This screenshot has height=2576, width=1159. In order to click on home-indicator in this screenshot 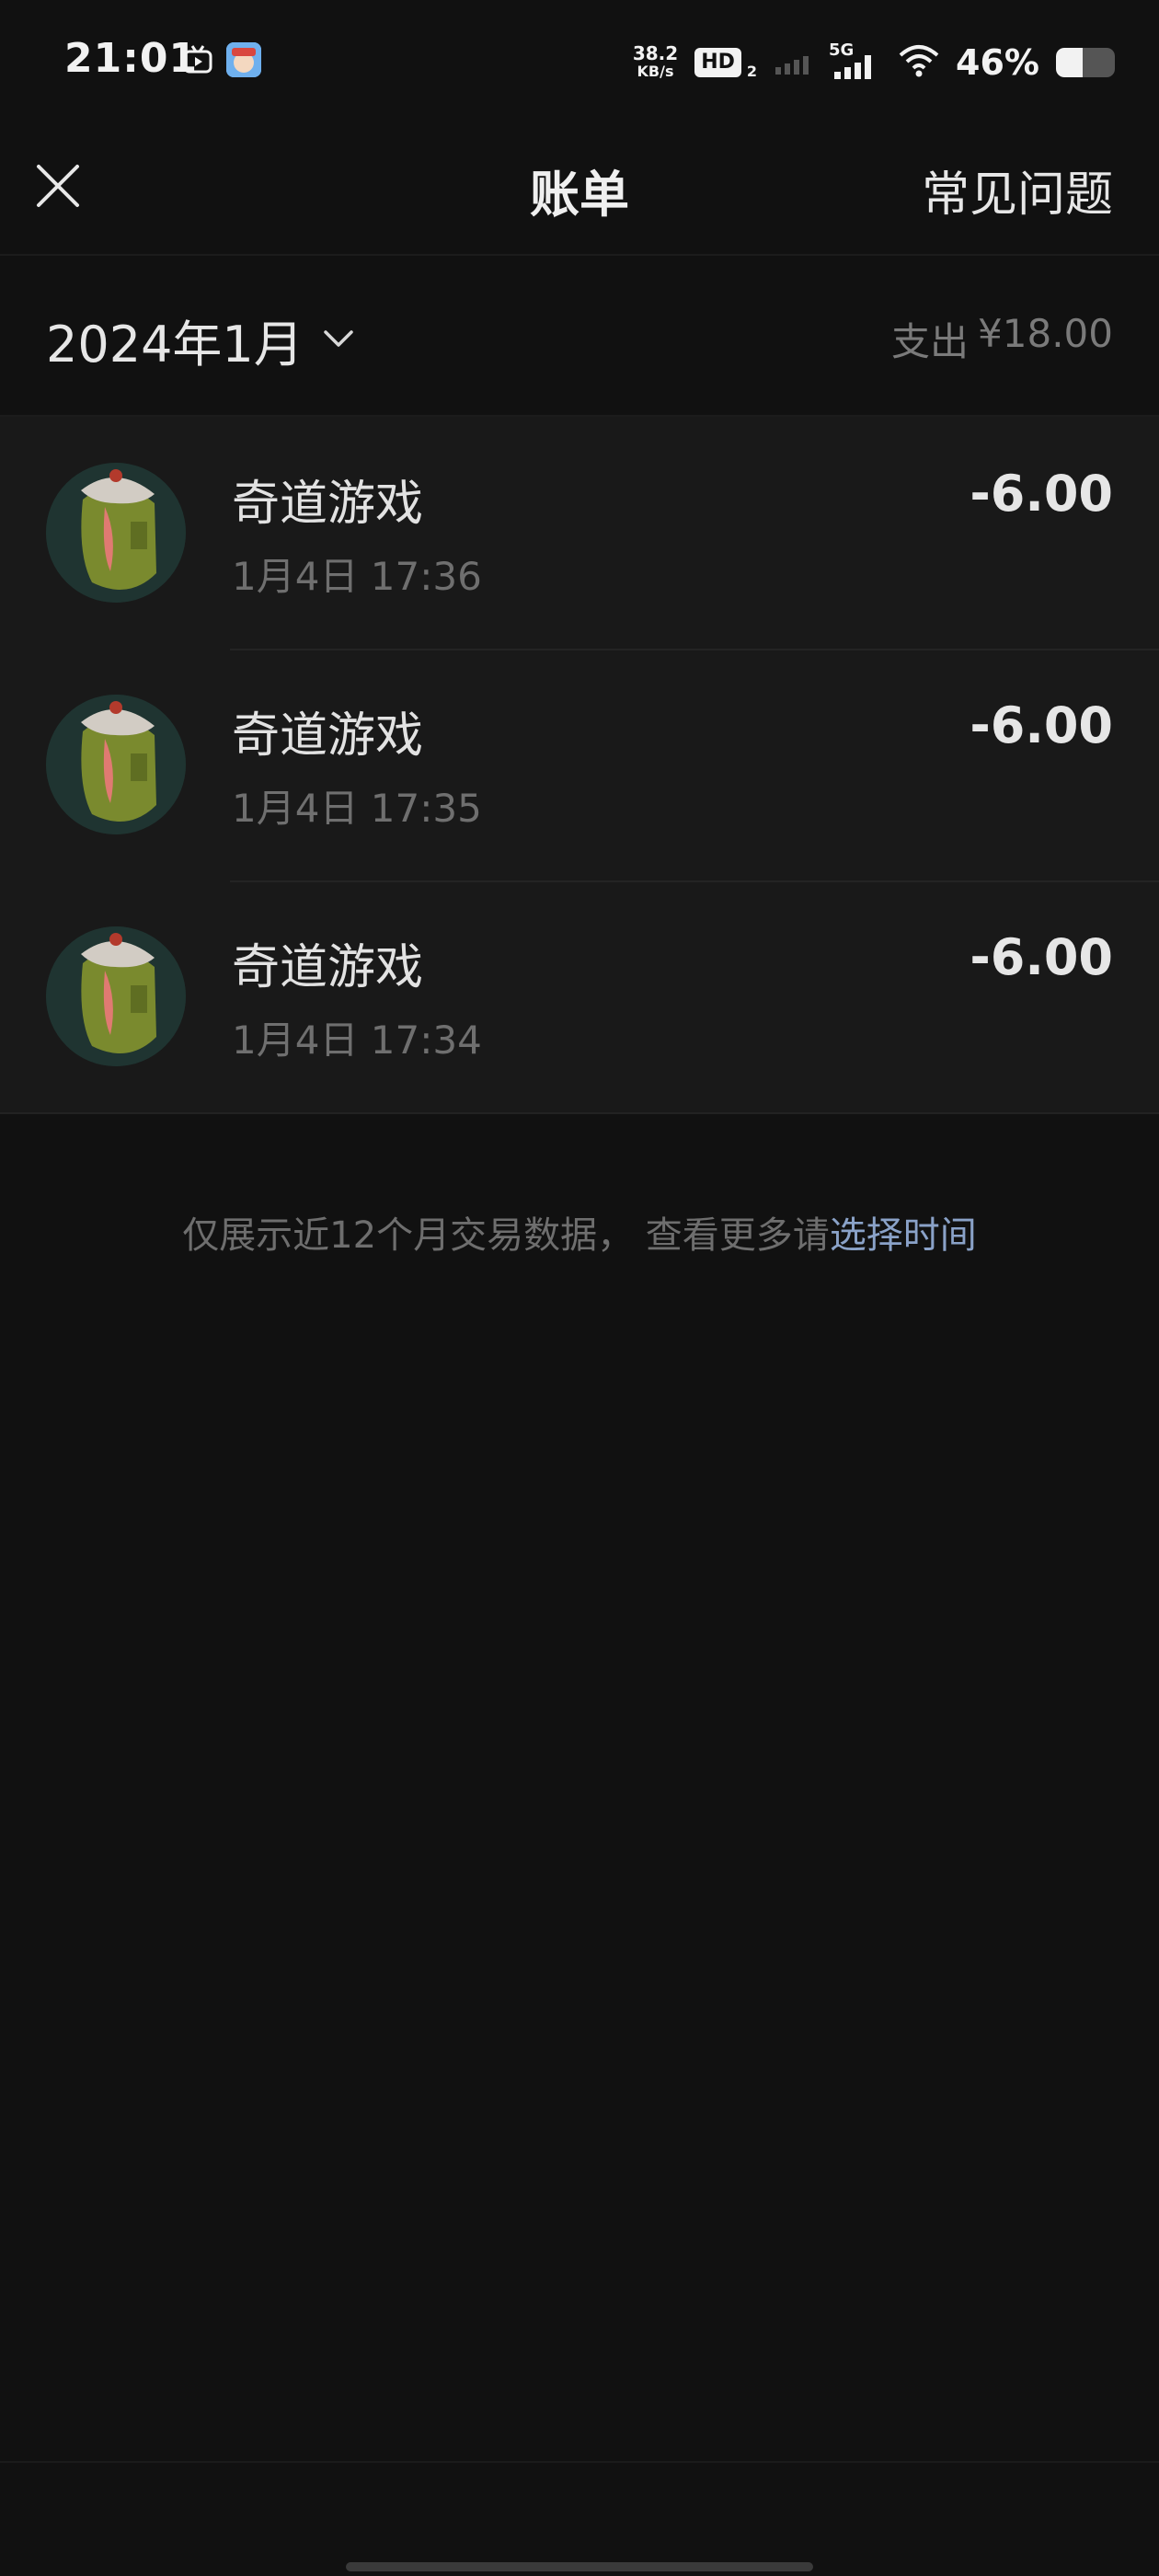, I will do `click(579, 2566)`.